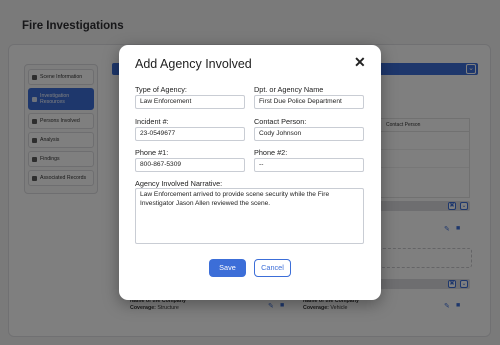 The image size is (500, 345). Describe the element at coordinates (190, 102) in the screenshot. I see `type-of-agency-input: Law Enforcement` at that location.